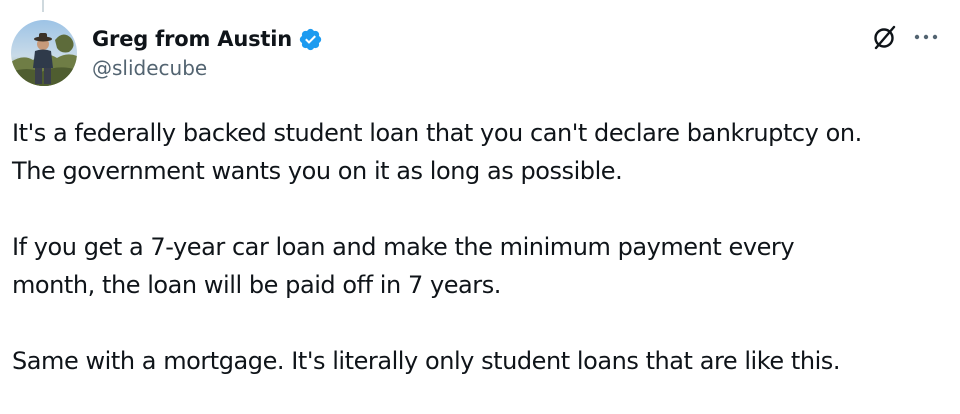 This screenshot has width=960, height=414. I want to click on thread-connector-line, so click(43, 6).